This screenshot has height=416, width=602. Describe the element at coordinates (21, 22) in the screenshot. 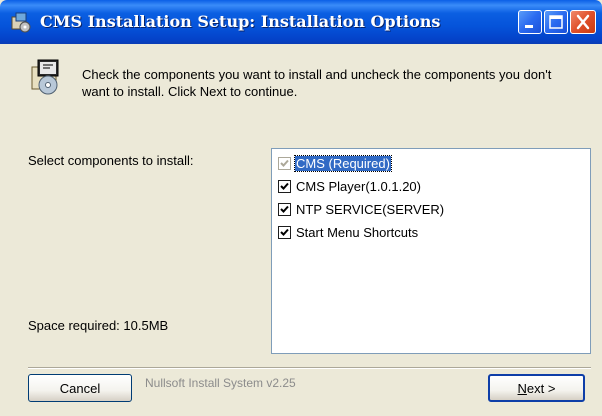

I see `app-icon` at that location.